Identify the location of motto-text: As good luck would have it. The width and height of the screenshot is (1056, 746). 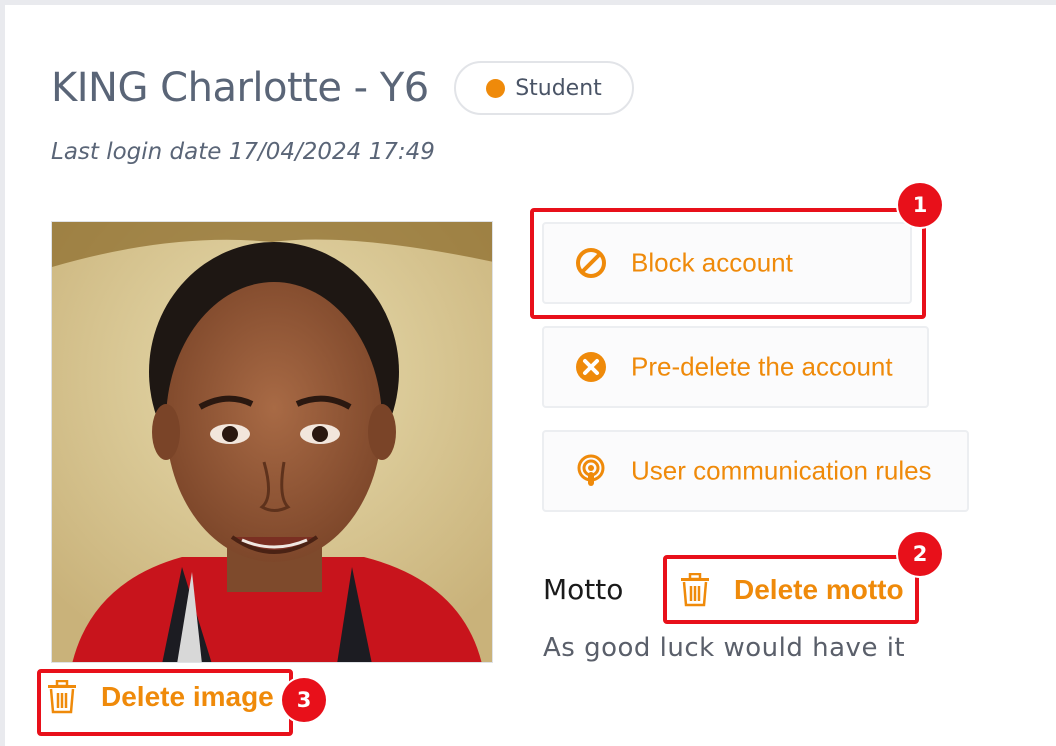
(724, 648).